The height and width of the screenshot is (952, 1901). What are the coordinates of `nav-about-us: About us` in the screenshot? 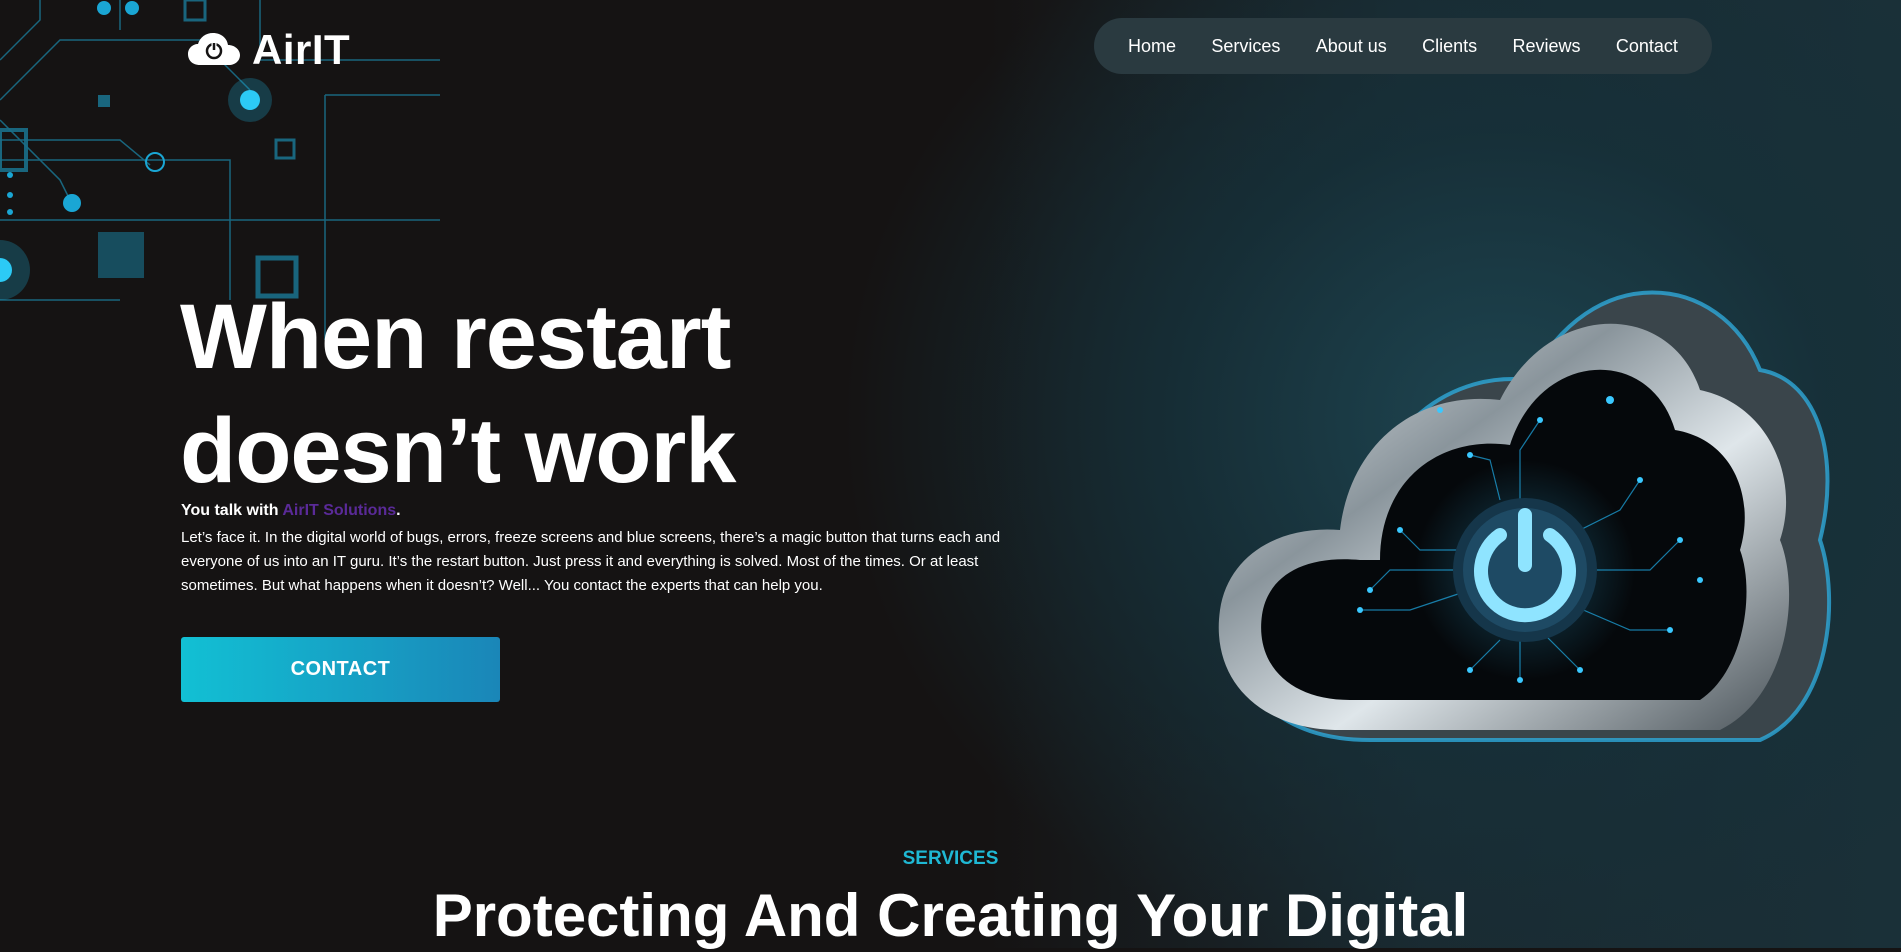 It's located at (1351, 46).